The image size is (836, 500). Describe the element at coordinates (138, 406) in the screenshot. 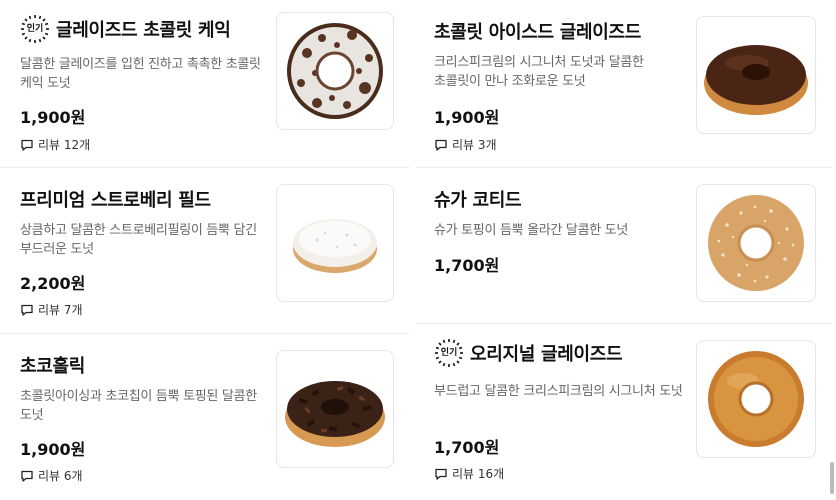

I see `product-description: 초콜릿아이싱과 초코칩이 듬뿍 토핑된 달콤한 도넛` at that location.